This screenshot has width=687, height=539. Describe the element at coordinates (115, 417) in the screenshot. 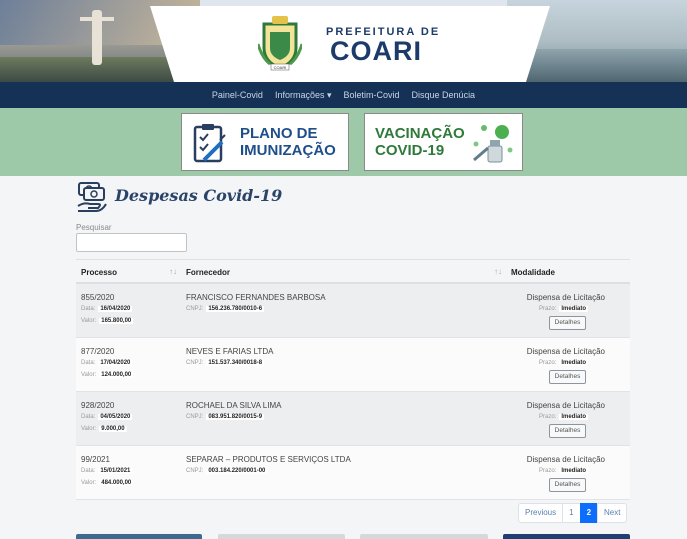

I see `data-value: 04/05/2020` at that location.